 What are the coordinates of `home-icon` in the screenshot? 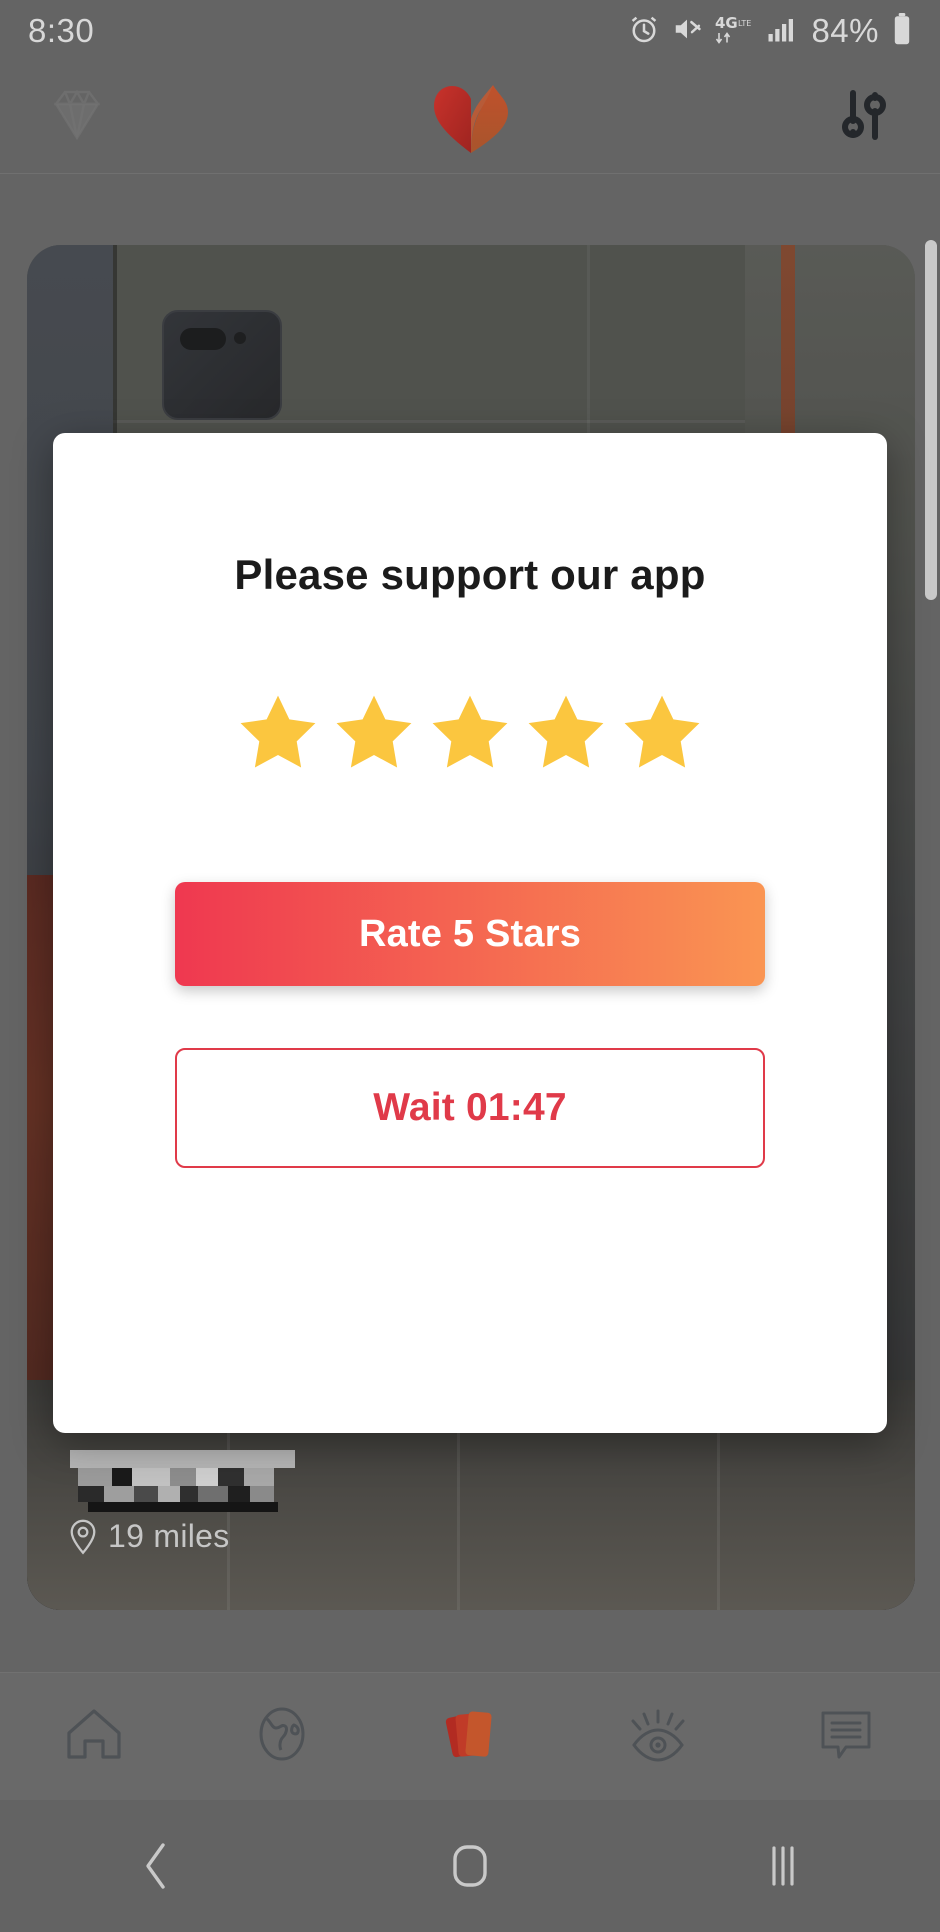 It's located at (94, 1736).